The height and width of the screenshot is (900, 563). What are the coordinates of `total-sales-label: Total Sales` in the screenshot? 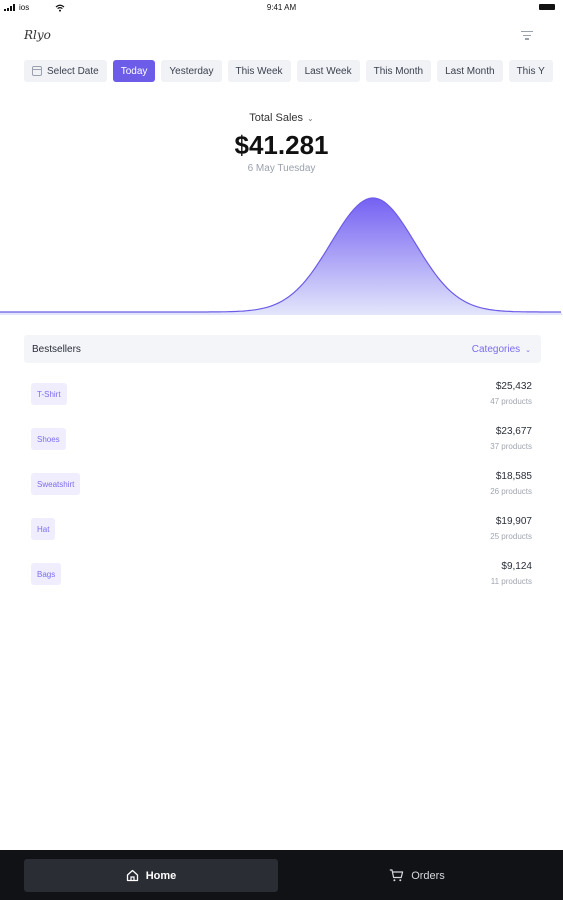 It's located at (276, 118).